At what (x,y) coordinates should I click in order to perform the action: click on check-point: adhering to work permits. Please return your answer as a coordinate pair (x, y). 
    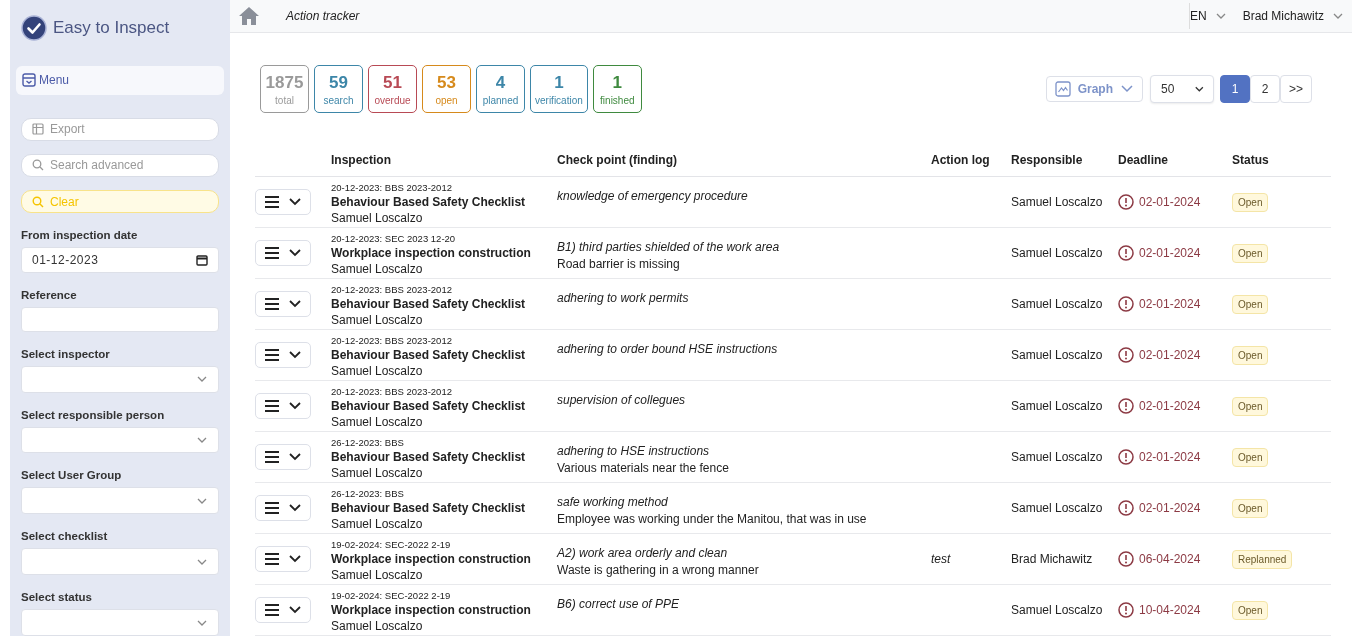
    Looking at the image, I should click on (623, 298).